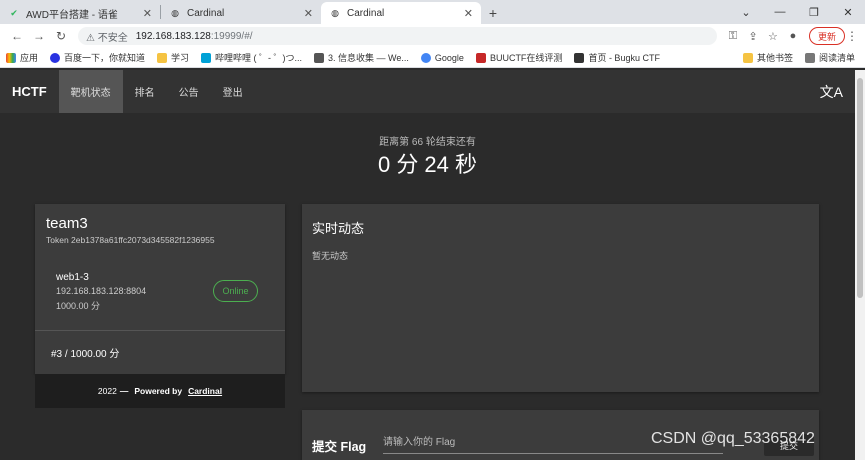 This screenshot has height=460, width=865. Describe the element at coordinates (55, 57) in the screenshot. I see `baidu-icon` at that location.